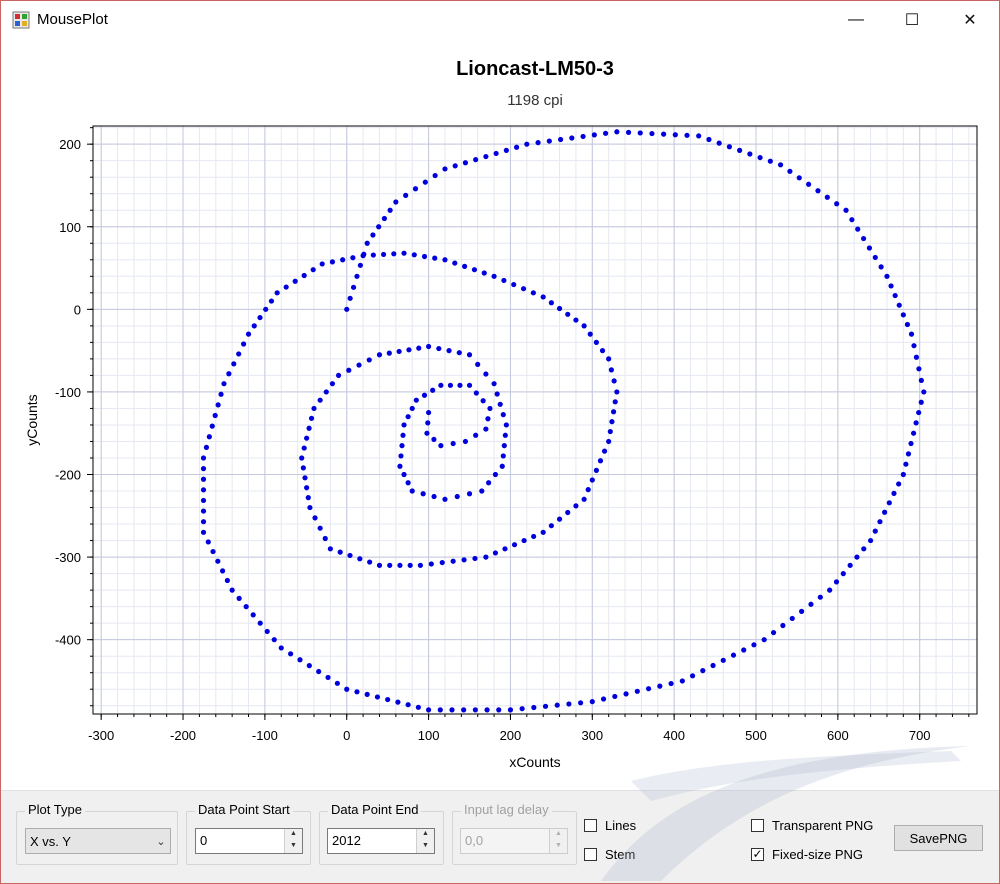 Image resolution: width=1000 pixels, height=884 pixels. What do you see at coordinates (590, 854) in the screenshot?
I see `stem-checkbox-box` at bounding box center [590, 854].